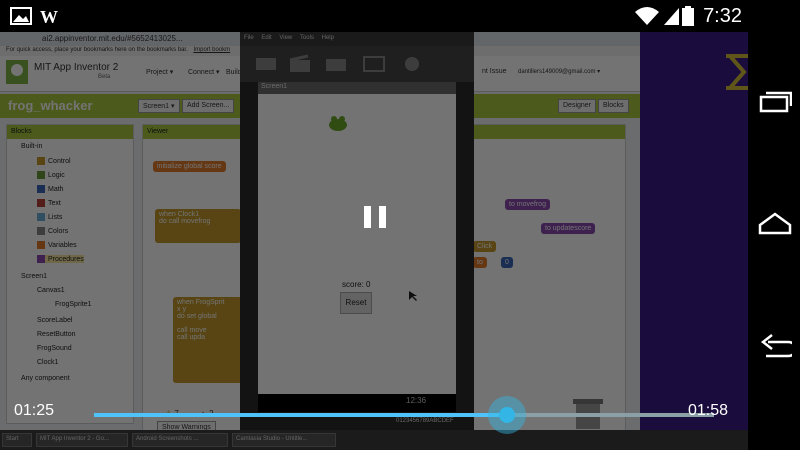 This screenshot has width=800, height=450. Describe the element at coordinates (188, 214) in the screenshot. I see `block-label: Clock1` at that location.